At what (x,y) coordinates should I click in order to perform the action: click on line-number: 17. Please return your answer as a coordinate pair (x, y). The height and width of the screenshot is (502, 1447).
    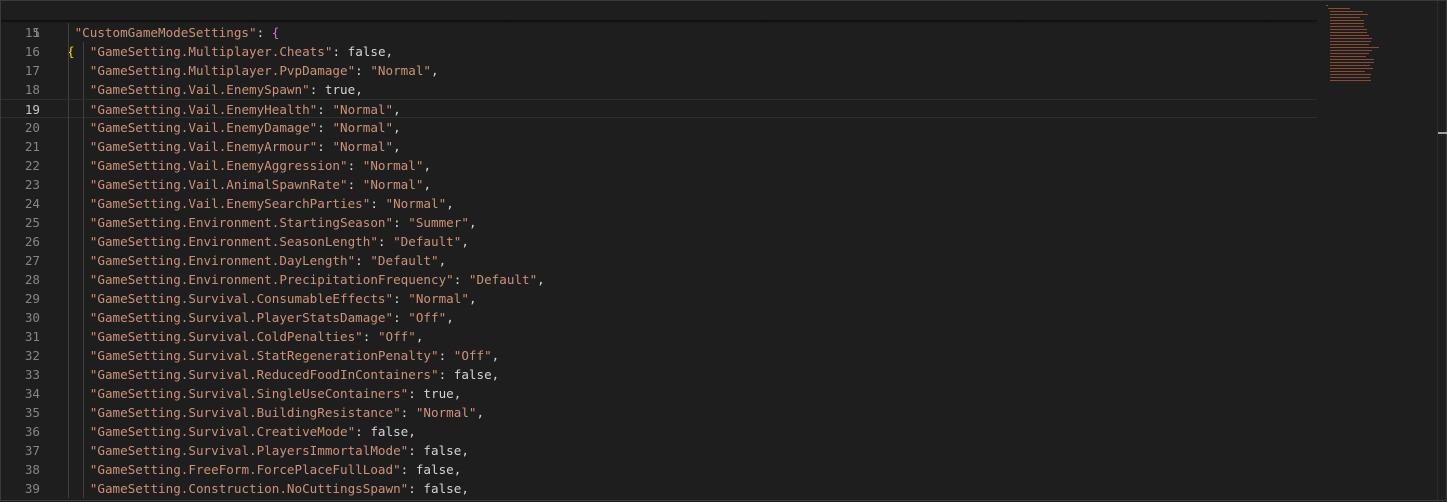
    Looking at the image, I should click on (32, 70).